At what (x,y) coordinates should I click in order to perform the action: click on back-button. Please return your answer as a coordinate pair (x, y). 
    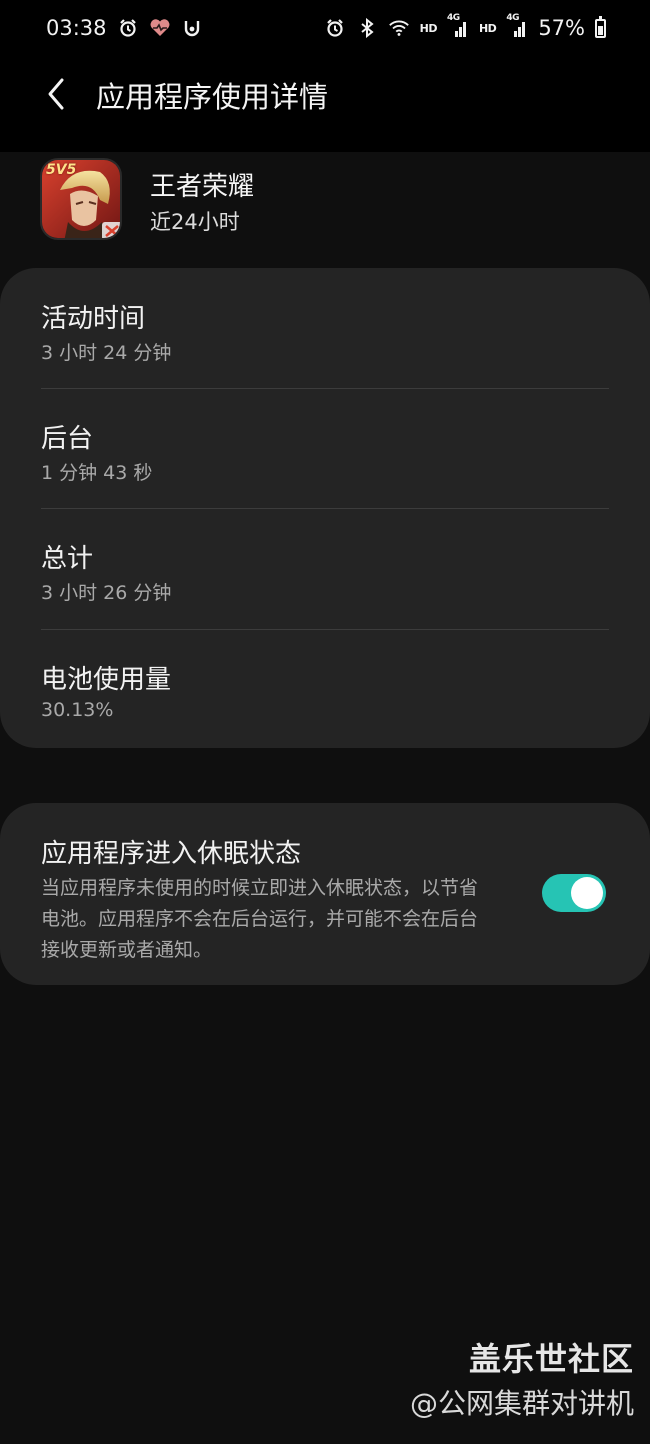
    Looking at the image, I should click on (56, 94).